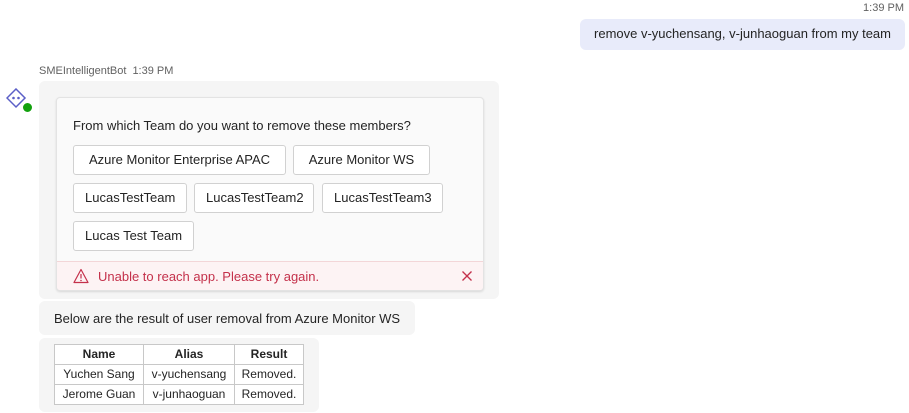 The image size is (909, 413). I want to click on cell-name: Jerome Guan, so click(99, 394).